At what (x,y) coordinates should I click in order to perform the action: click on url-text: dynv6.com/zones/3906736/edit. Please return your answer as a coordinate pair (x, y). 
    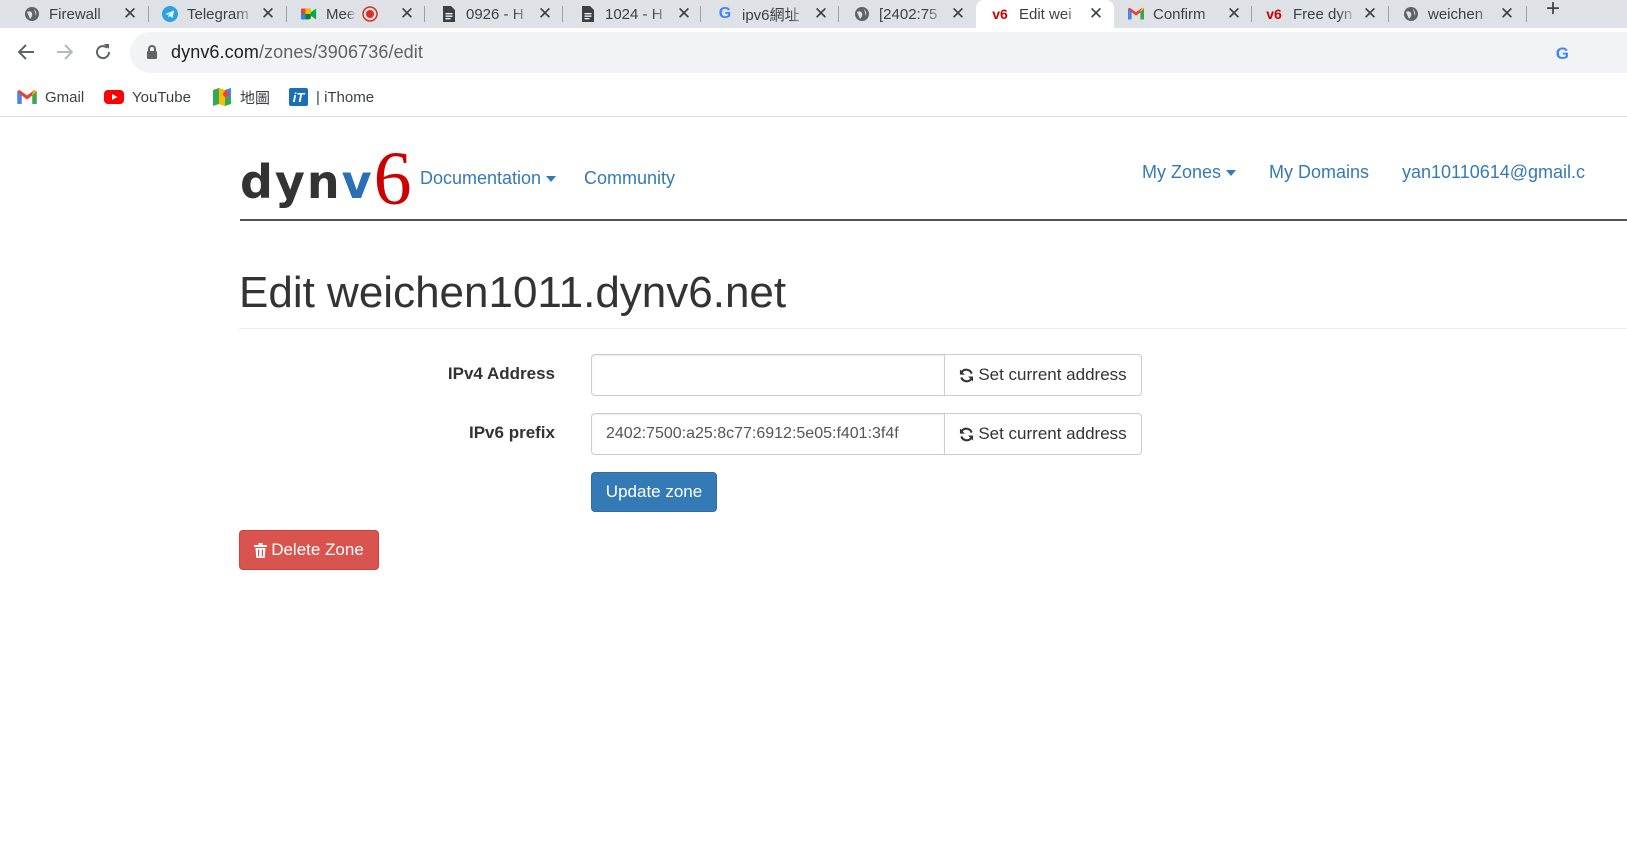
    Looking at the image, I should click on (297, 52).